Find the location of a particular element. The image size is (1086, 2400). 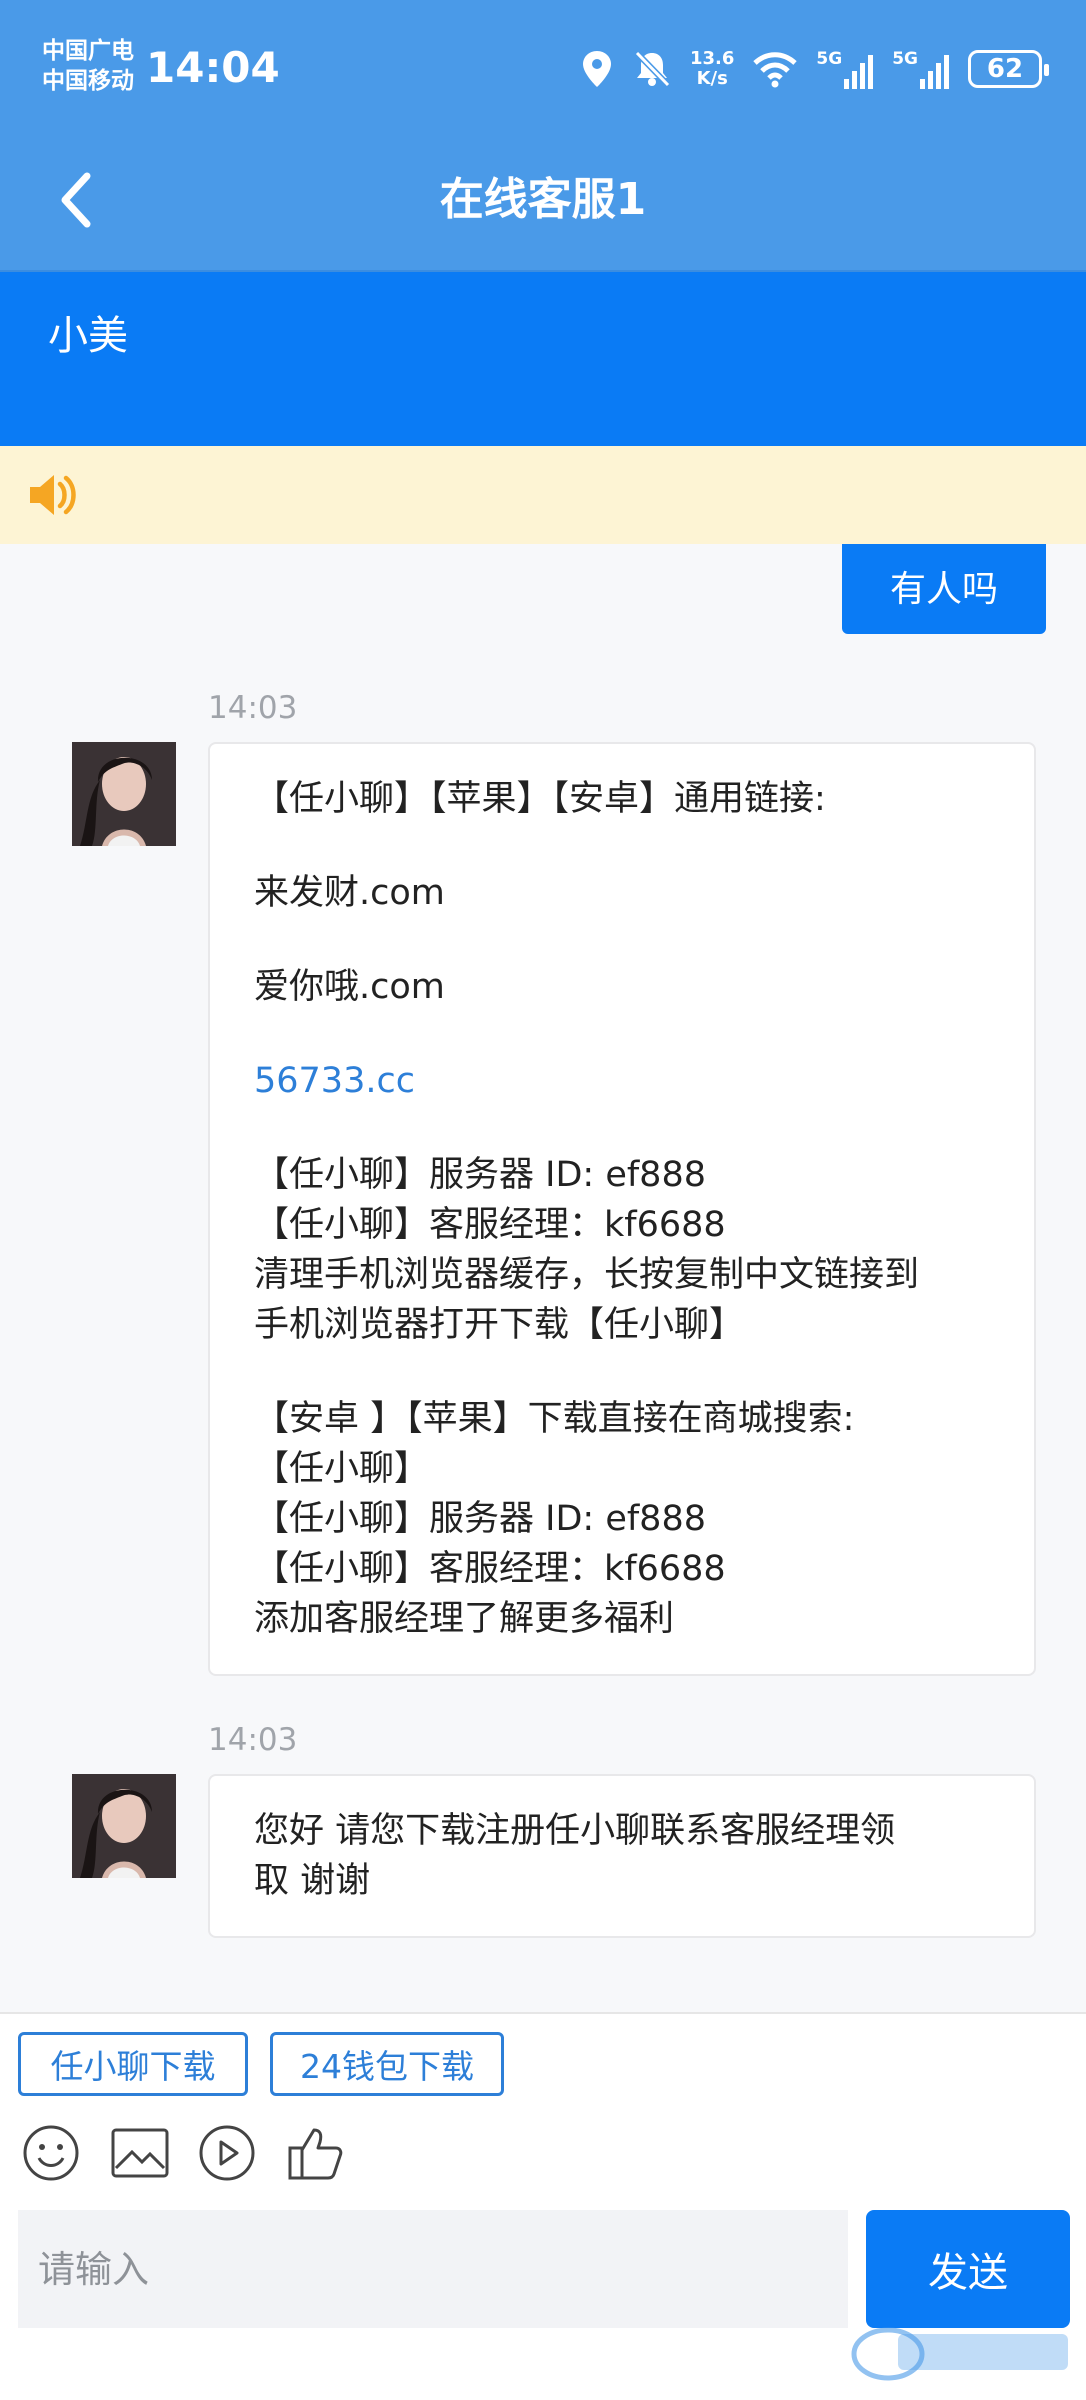

quick-reply-button: 24钱包下载 is located at coordinates (387, 2064).